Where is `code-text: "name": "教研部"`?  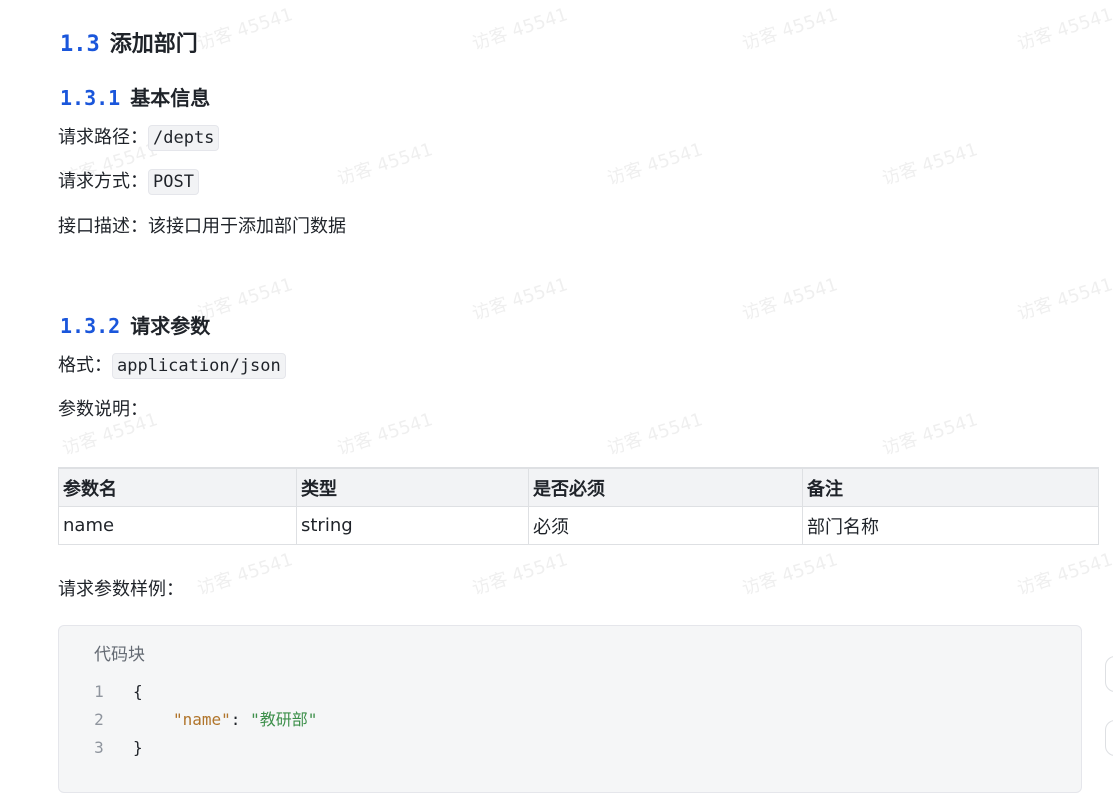
code-text: "name": "教研部" is located at coordinates (245, 720).